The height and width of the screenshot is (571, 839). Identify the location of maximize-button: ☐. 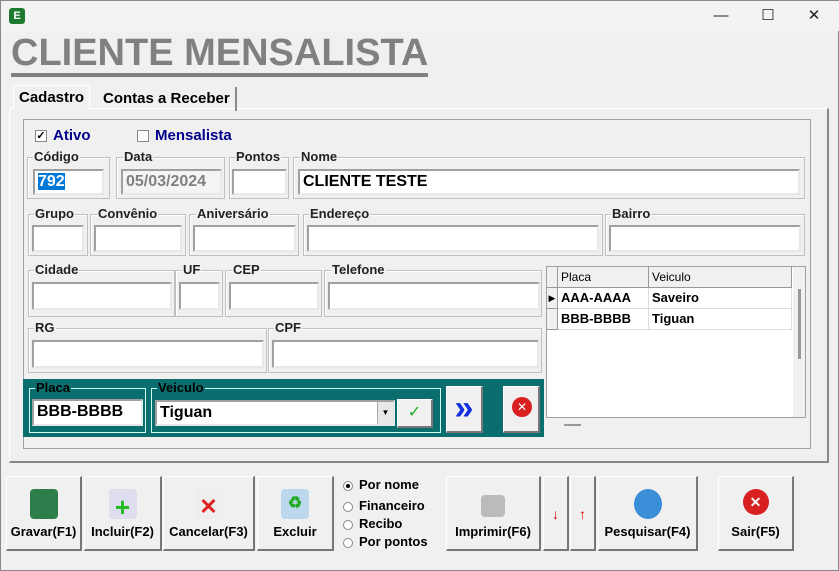
(768, 16).